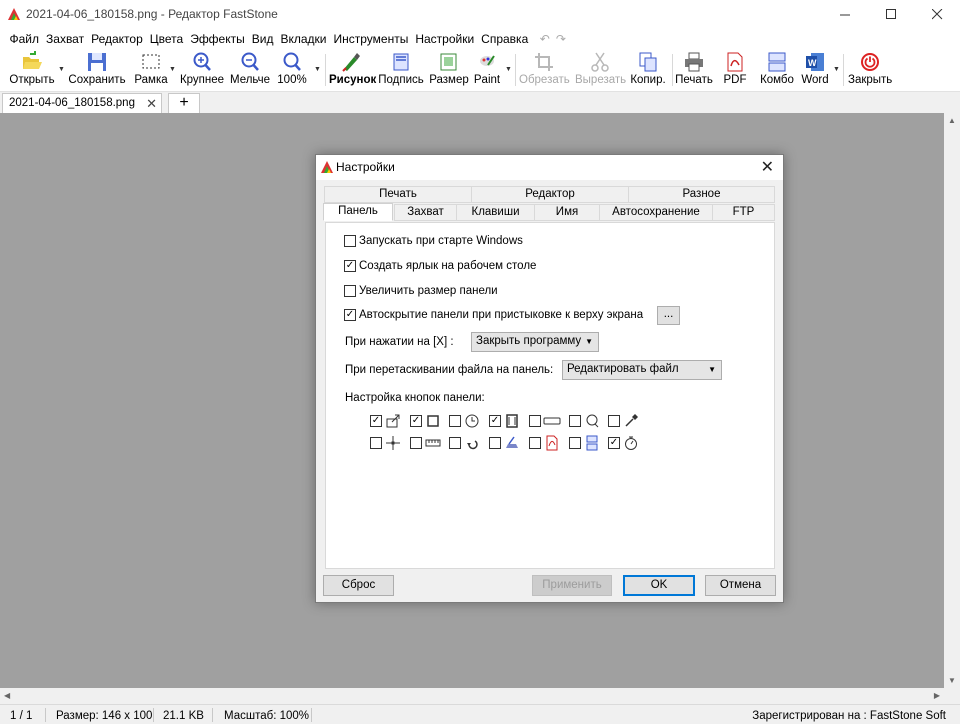  What do you see at coordinates (495, 443) in the screenshot?
I see `panel-scanner-checkbox` at bounding box center [495, 443].